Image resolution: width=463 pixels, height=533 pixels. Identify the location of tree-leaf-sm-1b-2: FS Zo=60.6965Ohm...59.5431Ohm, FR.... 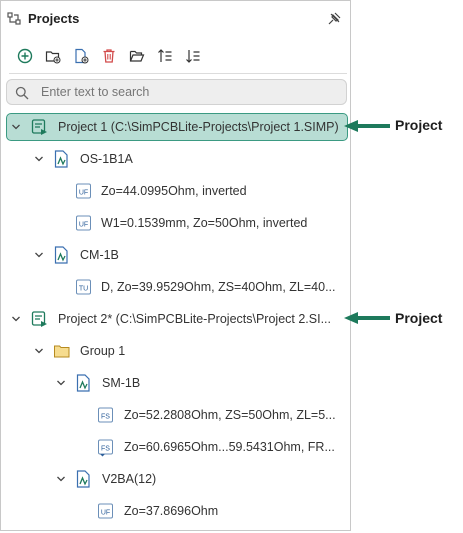
(176, 447).